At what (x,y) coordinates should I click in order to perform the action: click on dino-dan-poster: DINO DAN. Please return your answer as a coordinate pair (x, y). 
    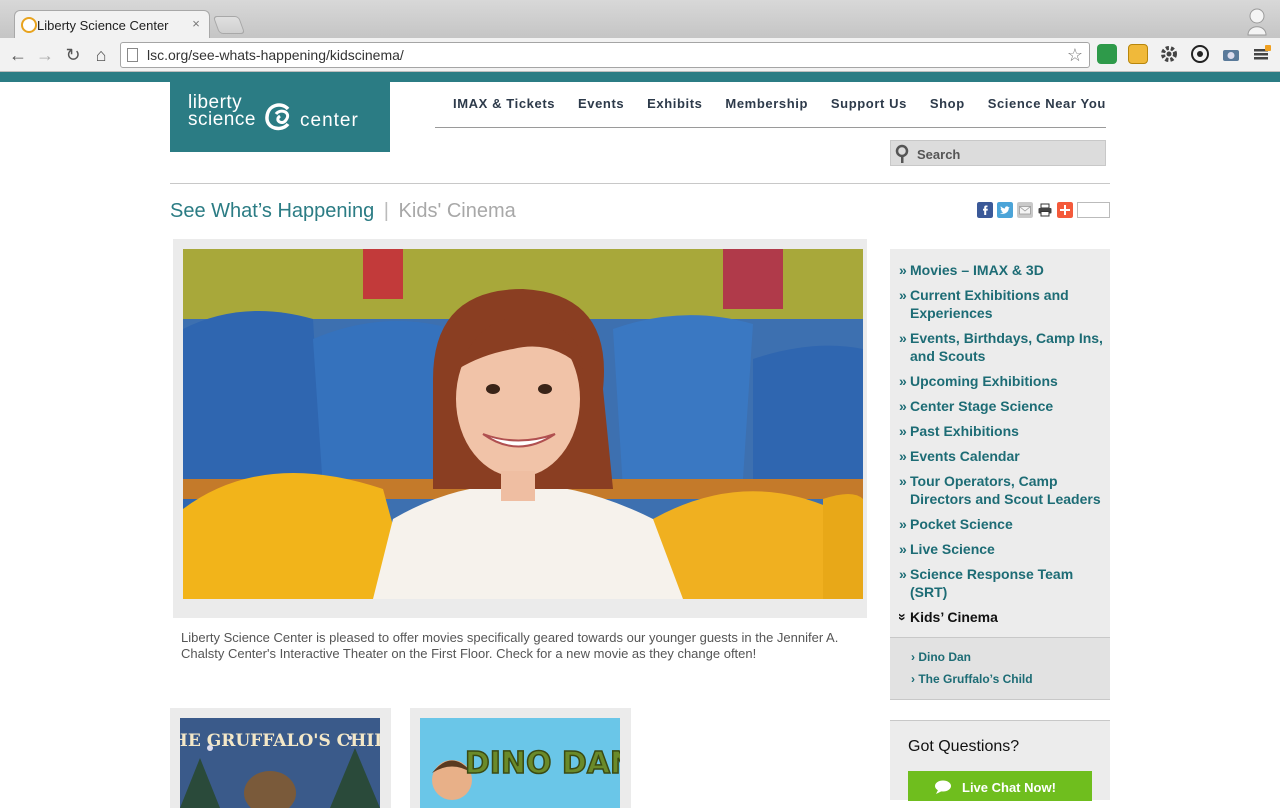
    Looking at the image, I should click on (520, 763).